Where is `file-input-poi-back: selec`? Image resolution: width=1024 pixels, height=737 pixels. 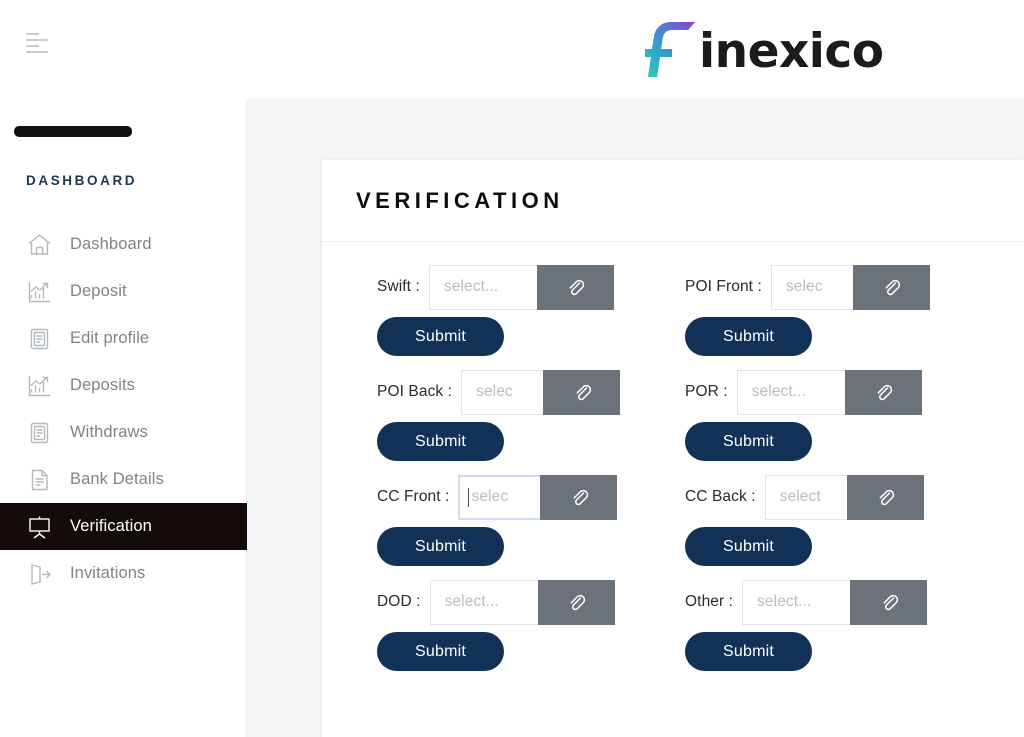
file-input-poi-back: selec is located at coordinates (502, 392).